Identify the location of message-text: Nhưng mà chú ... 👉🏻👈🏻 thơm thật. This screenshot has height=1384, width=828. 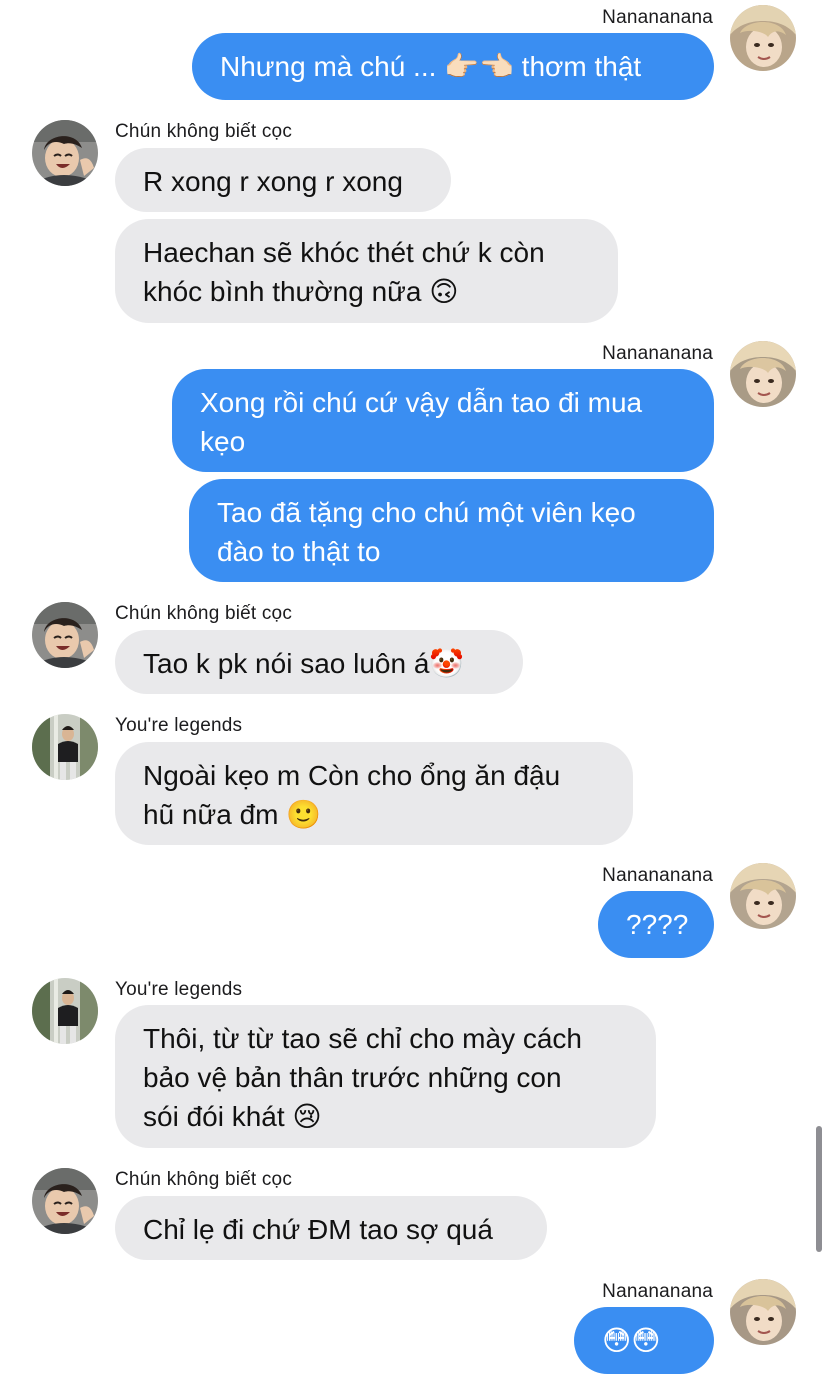
(431, 66).